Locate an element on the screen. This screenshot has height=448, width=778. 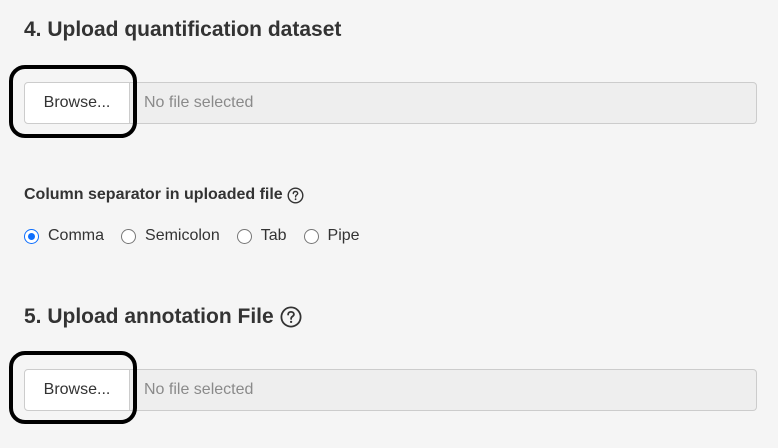
section4-title: 4. Upload quantification dataset is located at coordinates (182, 30).